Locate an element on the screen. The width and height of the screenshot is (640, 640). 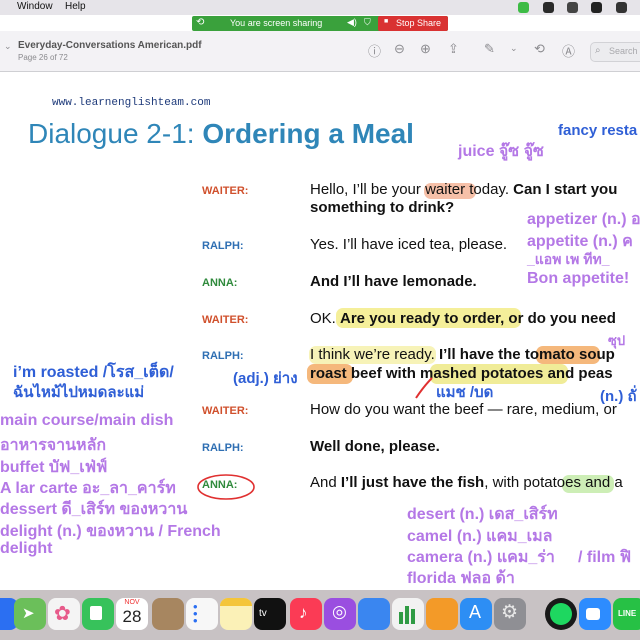
dock-numbers-icon is located at coordinates (408, 614).